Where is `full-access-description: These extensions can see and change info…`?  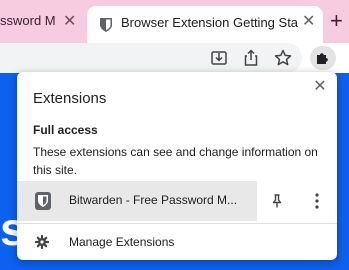 full-access-description: These extensions can see and change info… is located at coordinates (175, 161).